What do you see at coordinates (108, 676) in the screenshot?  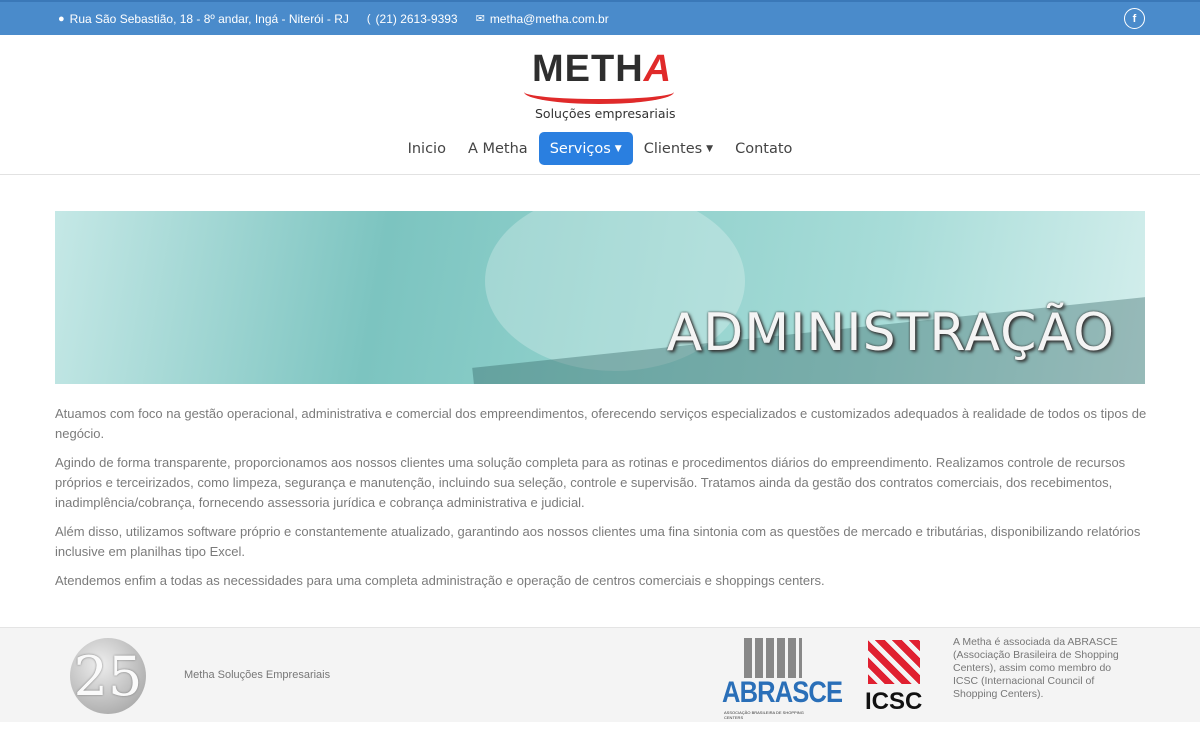 I see `25-years-badge: 25` at bounding box center [108, 676].